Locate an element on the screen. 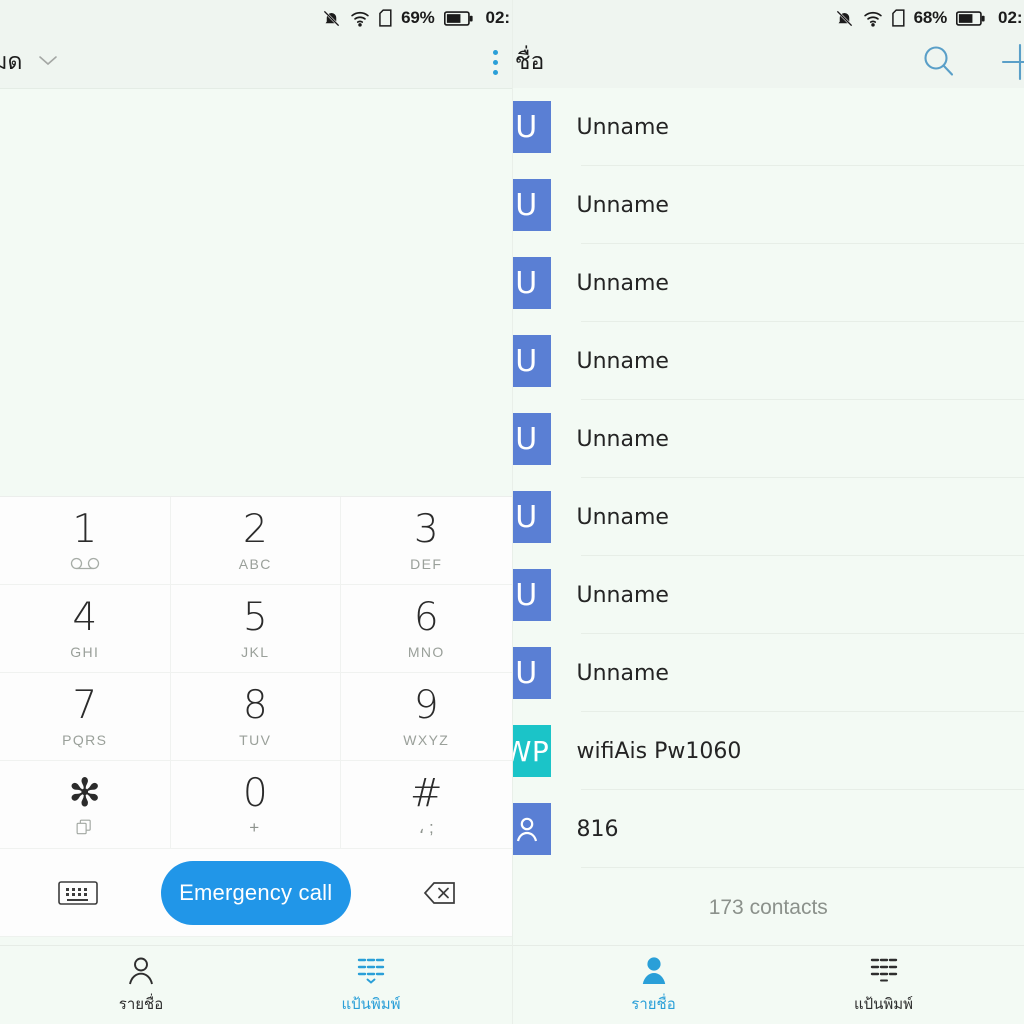 Image resolution: width=1024 pixels, height=1024 pixels. plus-icon is located at coordinates (1012, 62).